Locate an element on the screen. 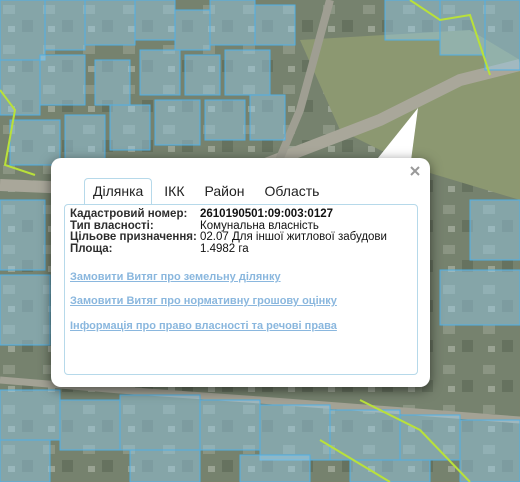 The width and height of the screenshot is (520, 482). tab-district: Район is located at coordinates (225, 191).